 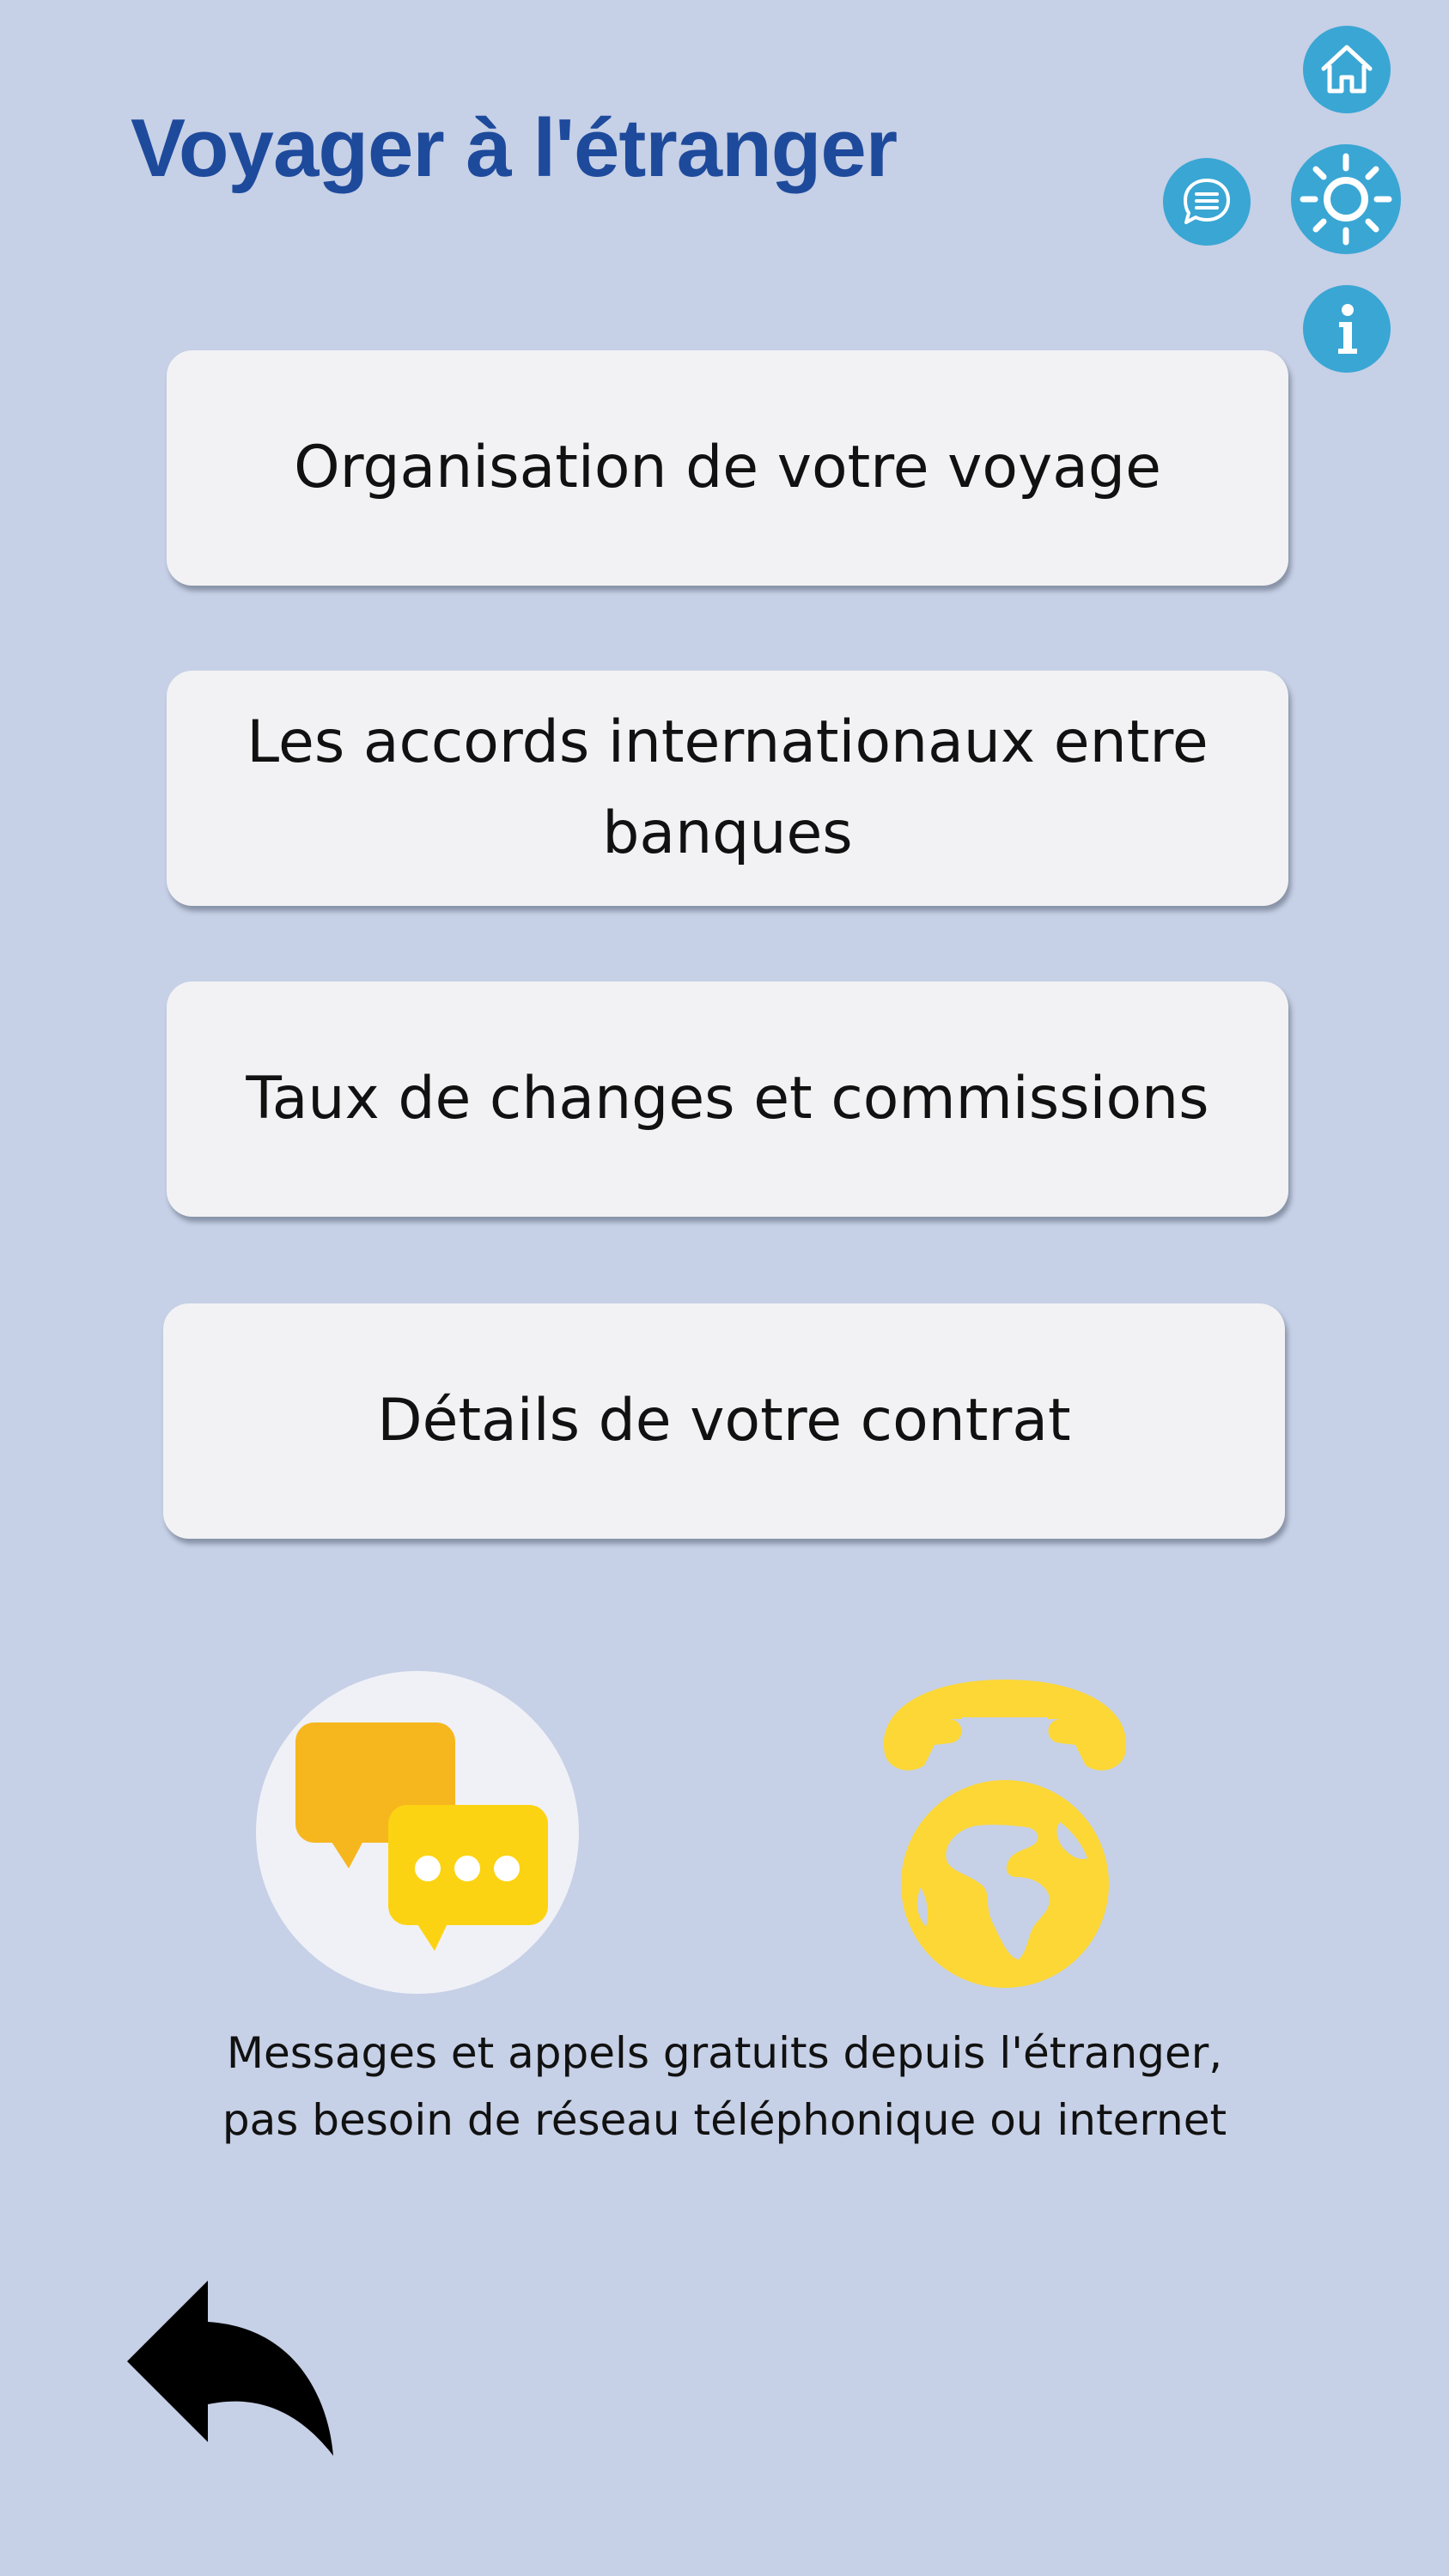 I want to click on page-title: Voyager à l'étranger, so click(x=514, y=148).